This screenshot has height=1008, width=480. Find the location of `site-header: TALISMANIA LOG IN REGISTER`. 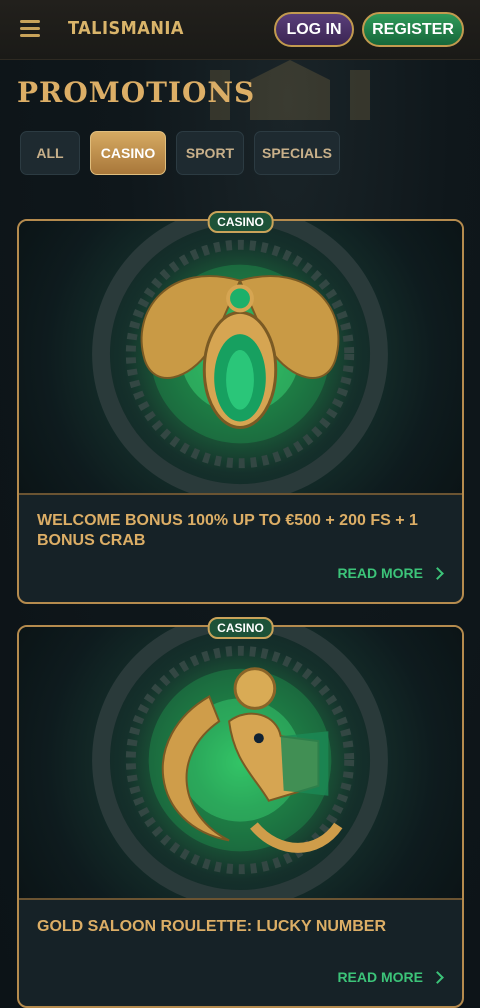

site-header: TALISMANIA LOG IN REGISTER is located at coordinates (240, 30).